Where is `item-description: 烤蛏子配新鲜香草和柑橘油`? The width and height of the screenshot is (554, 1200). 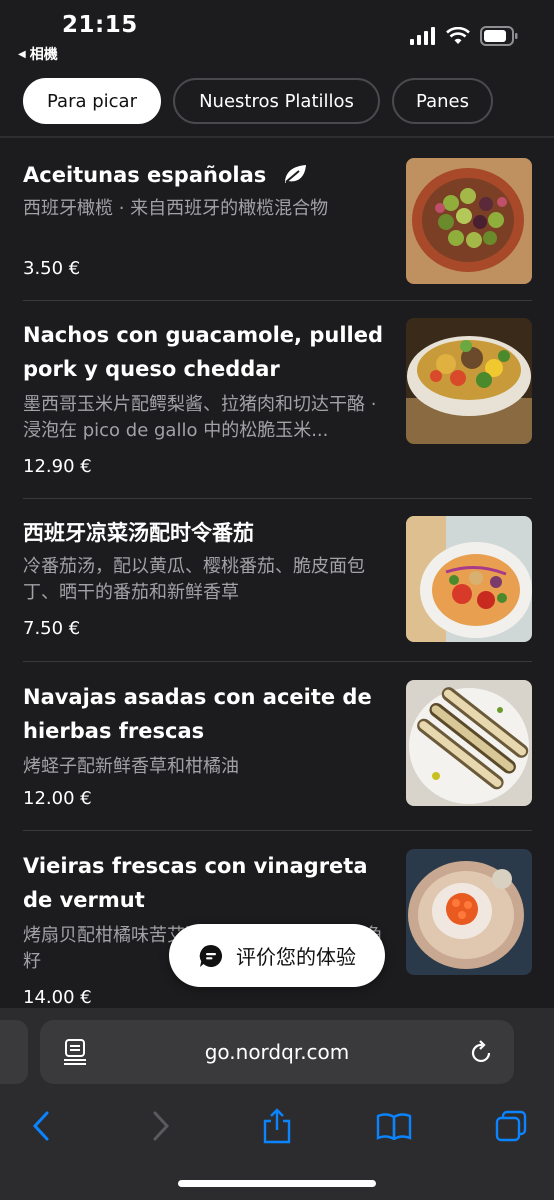 item-description: 烤蛏子配新鲜香草和柑橘油 is located at coordinates (131, 766).